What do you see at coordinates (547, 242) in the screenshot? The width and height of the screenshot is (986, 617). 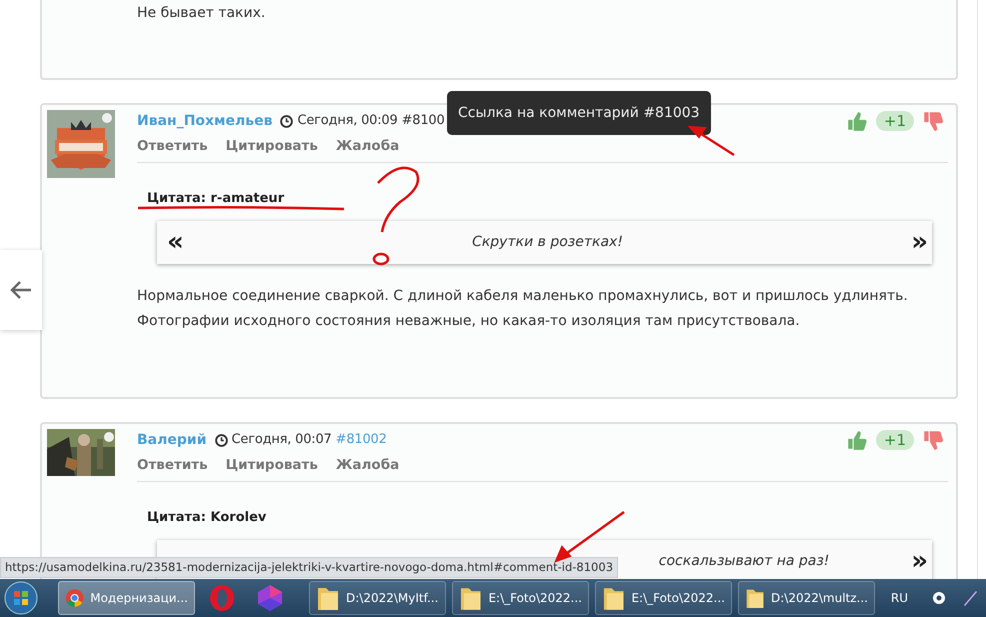 I see `quote-text: Скрутки в розетках!` at bounding box center [547, 242].